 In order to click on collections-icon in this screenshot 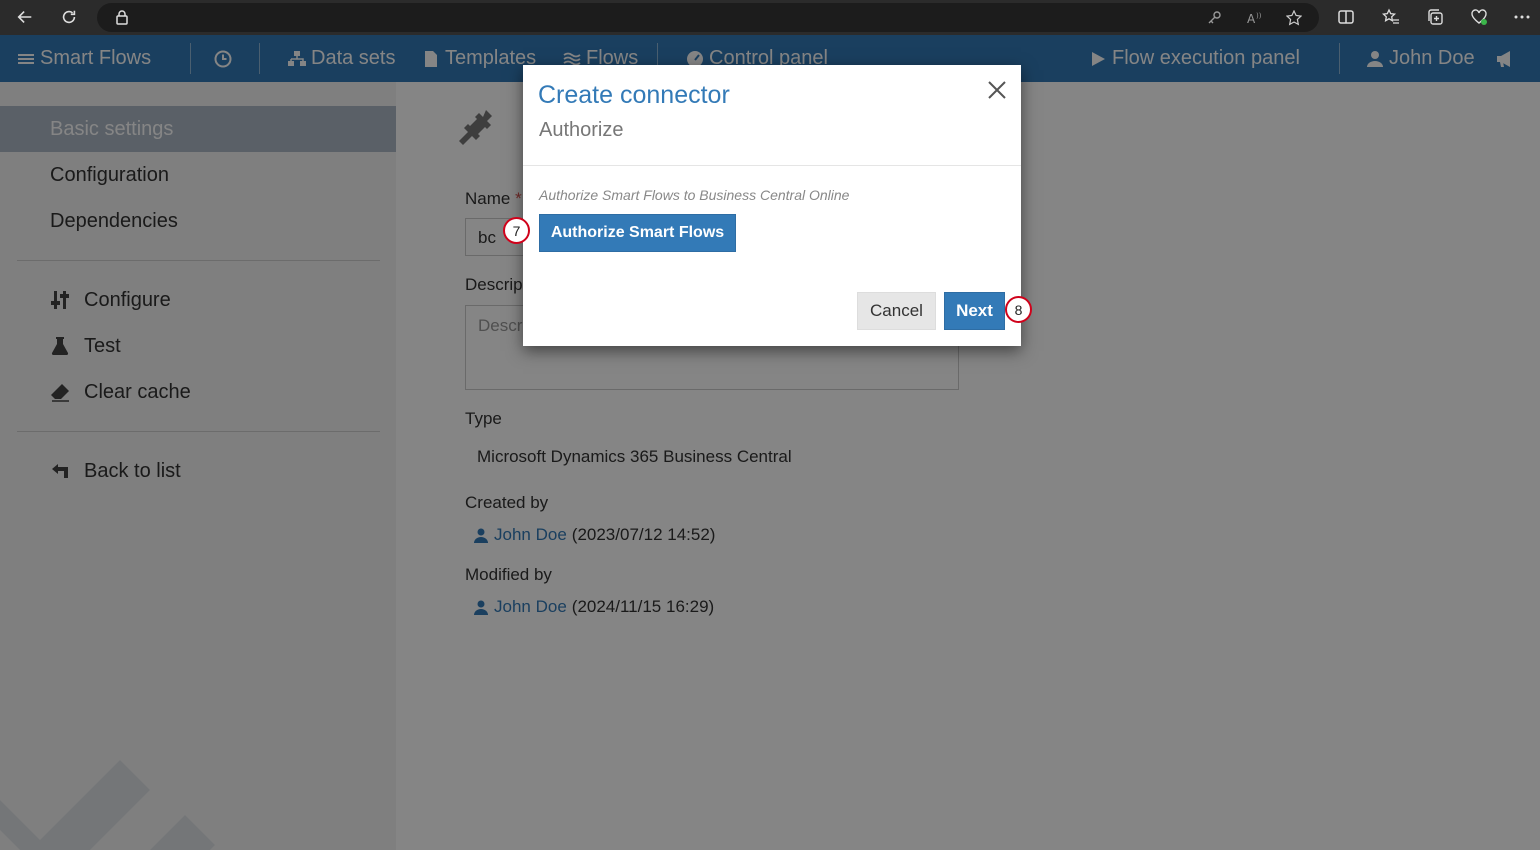, I will do `click(1435, 17)`.